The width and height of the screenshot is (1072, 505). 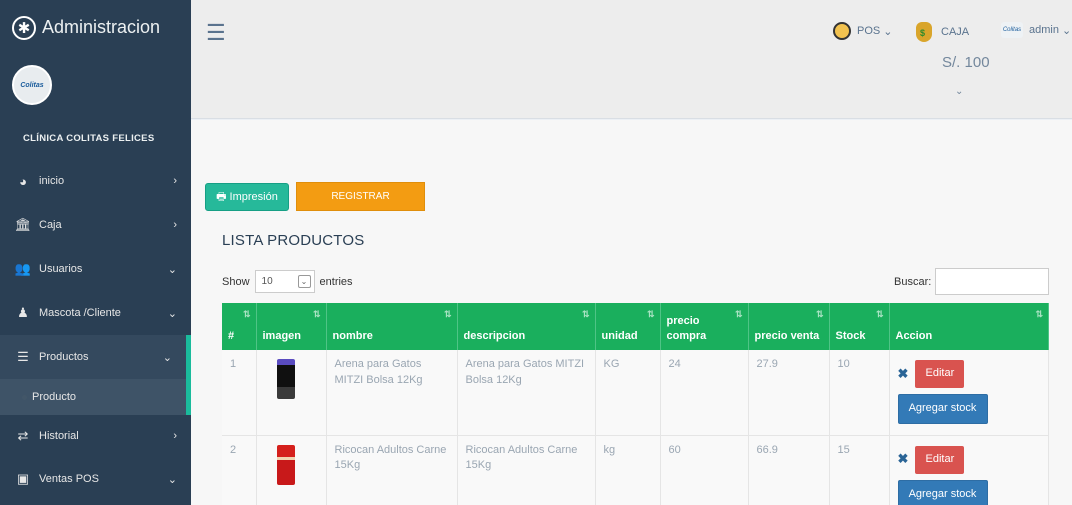 I want to click on col-header-imagen: ⇅ imagen, so click(x=291, y=326).